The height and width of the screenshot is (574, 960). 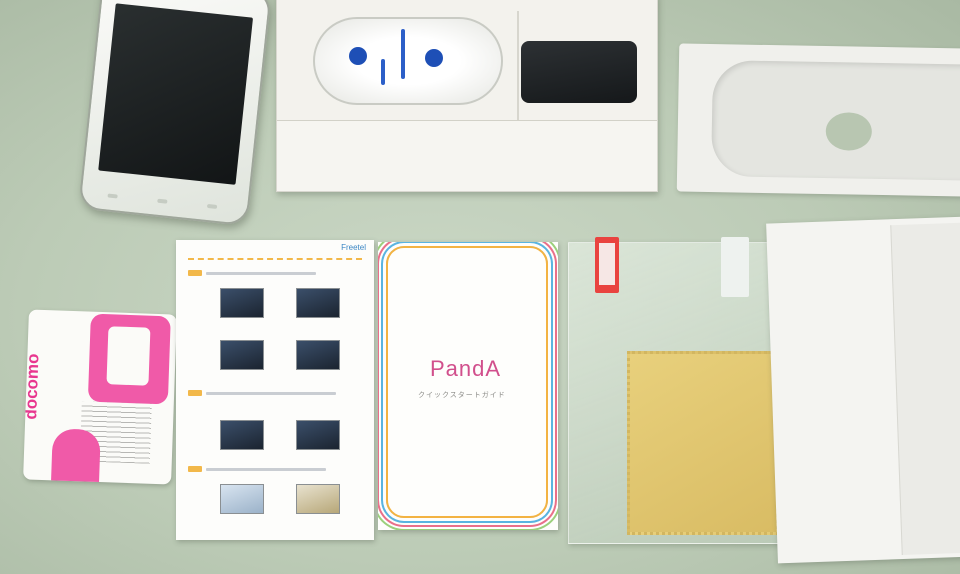 I want to click on phone-home-button, so click(x=162, y=201).